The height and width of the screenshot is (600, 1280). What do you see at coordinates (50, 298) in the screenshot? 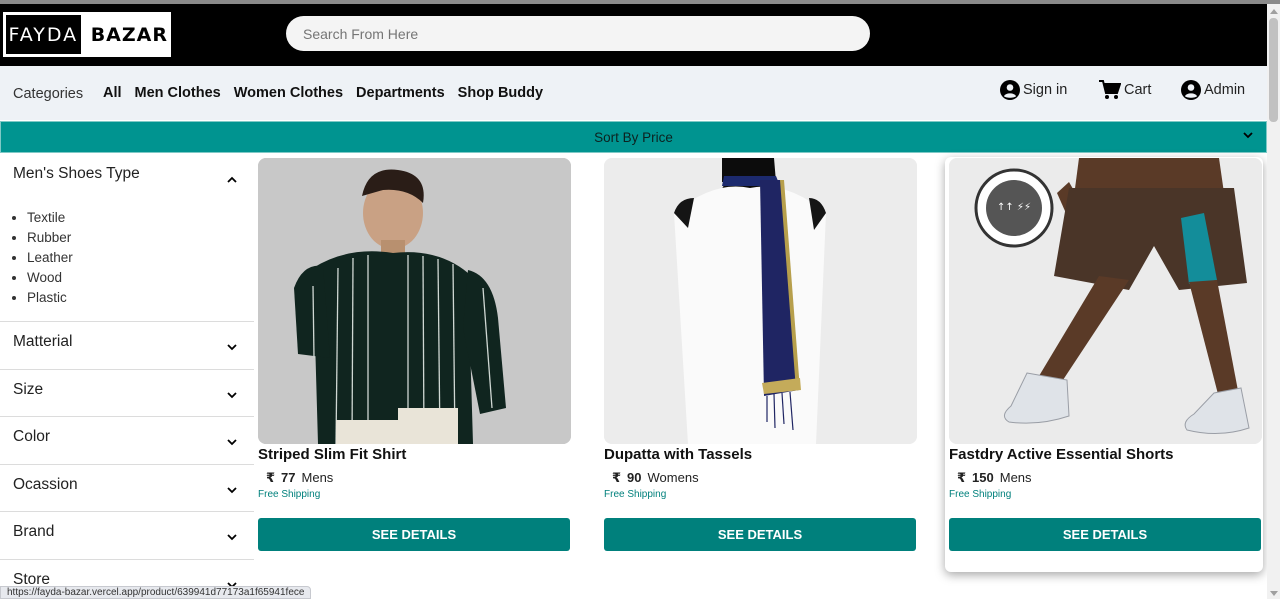
I see `list-item: Plastic` at bounding box center [50, 298].